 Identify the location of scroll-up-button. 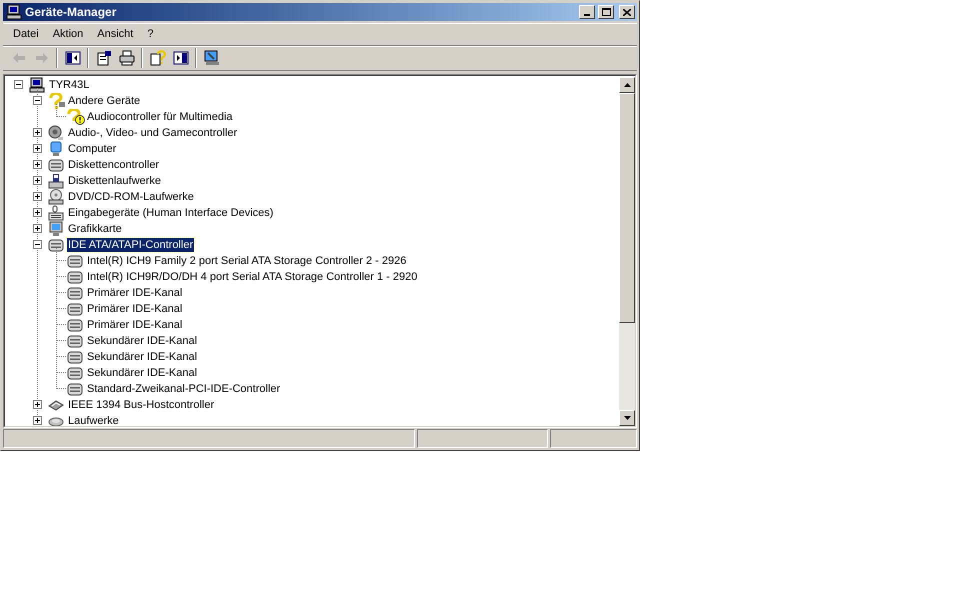
(627, 84).